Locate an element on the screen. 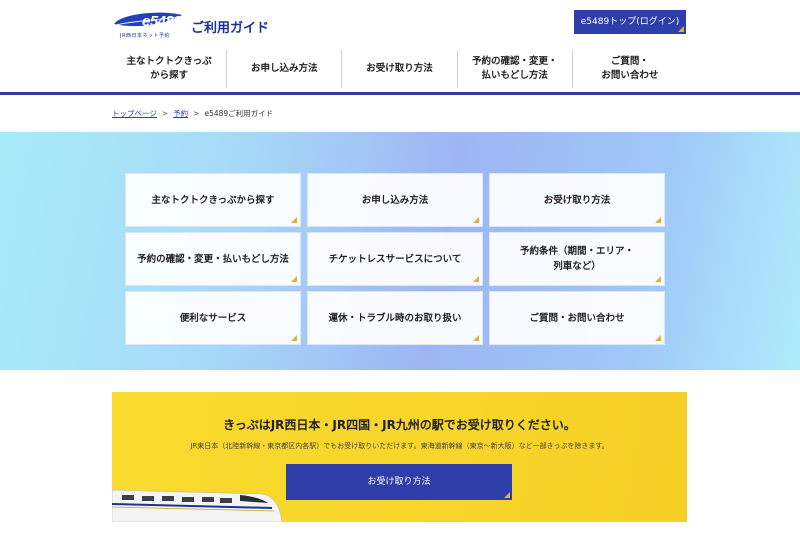 This screenshot has width=800, height=533. nav-item-confirm-change-refund: 予約の確認・変更・ 払いもどし方法 is located at coordinates (514, 69).